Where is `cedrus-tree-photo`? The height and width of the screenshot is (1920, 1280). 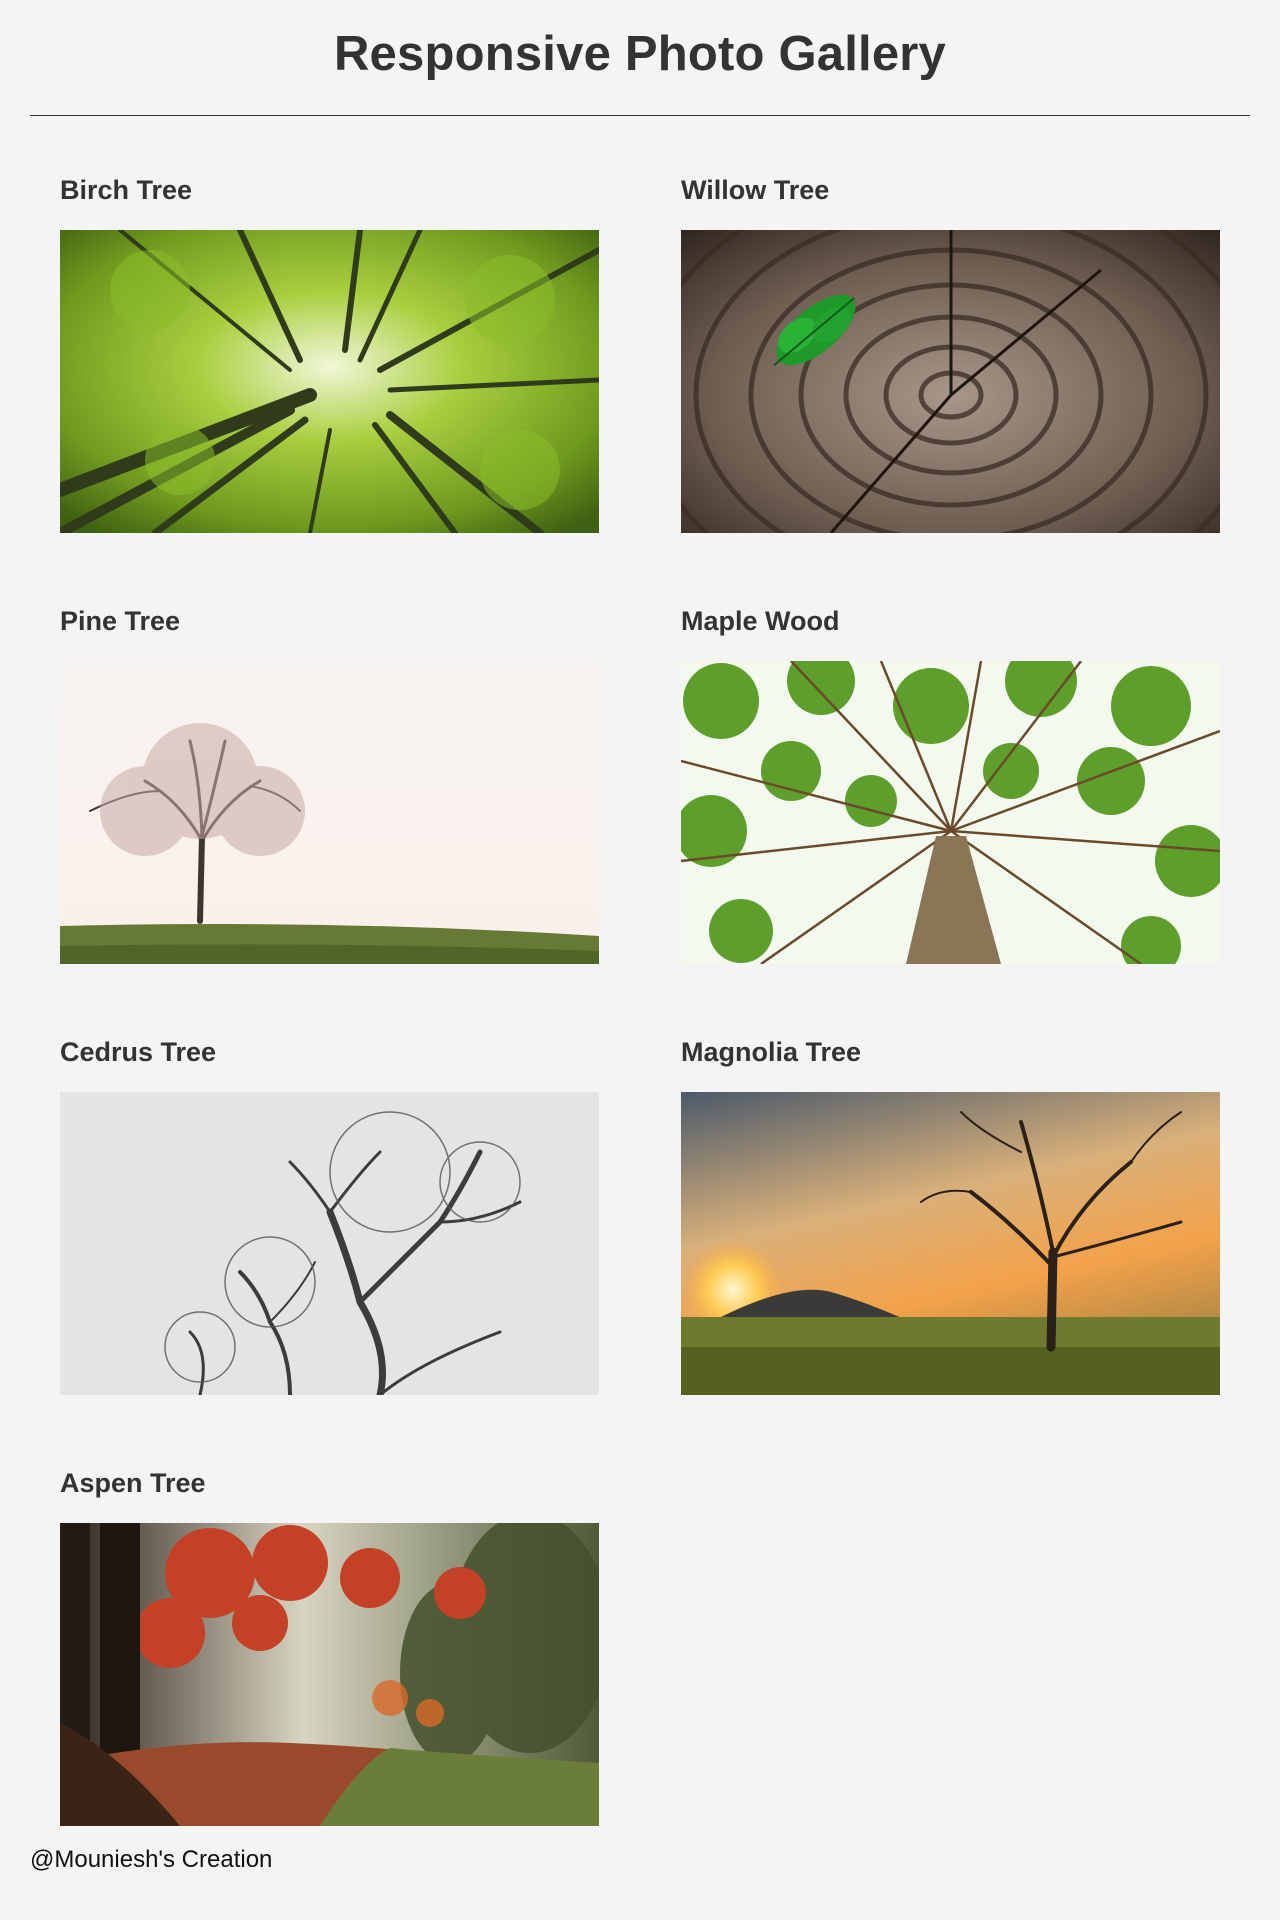
cedrus-tree-photo is located at coordinates (329, 1243).